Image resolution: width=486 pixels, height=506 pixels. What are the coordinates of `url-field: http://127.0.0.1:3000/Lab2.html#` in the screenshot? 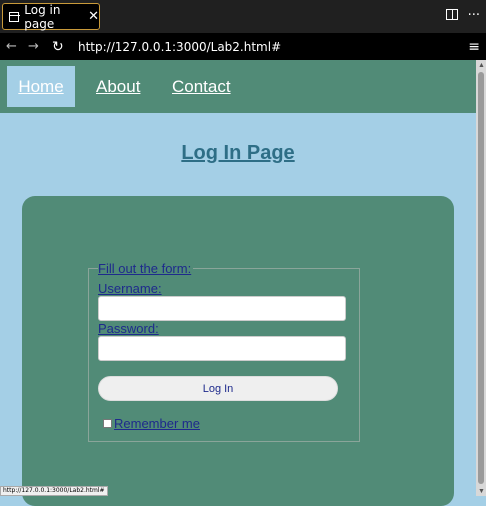 It's located at (179, 47).